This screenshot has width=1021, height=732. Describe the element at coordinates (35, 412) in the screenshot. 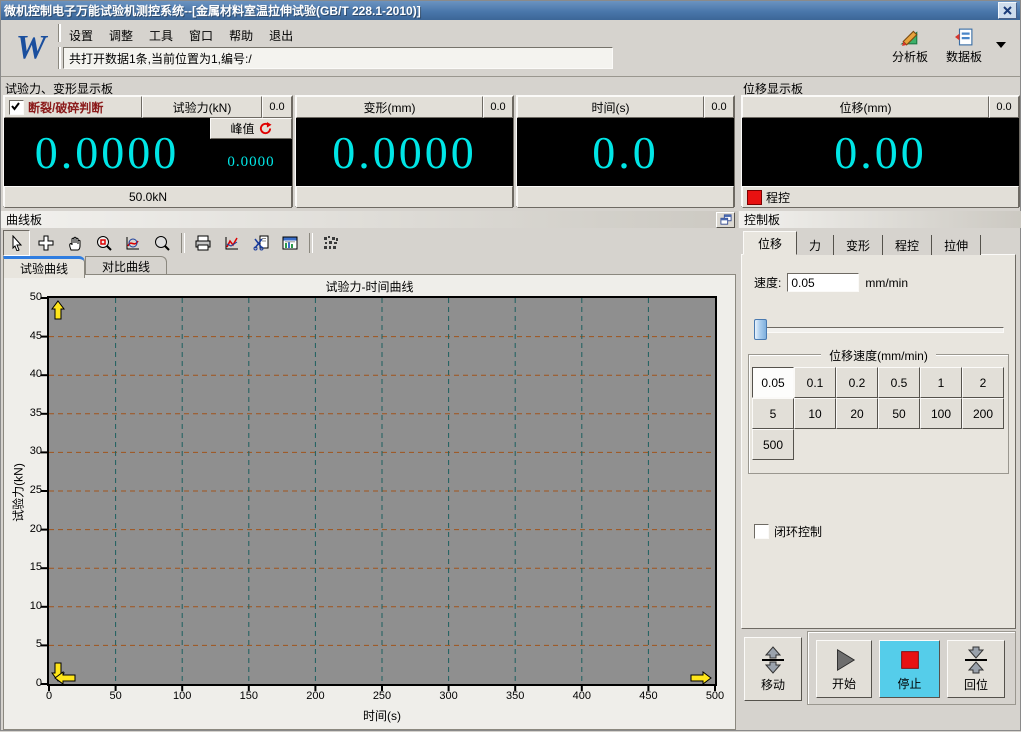

I see `y-tick-label: 35` at that location.